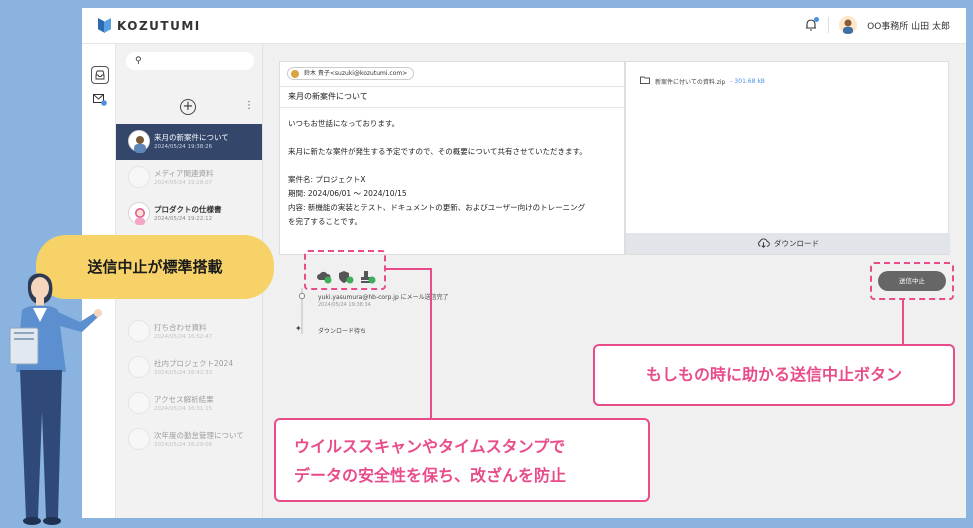 Image resolution: width=973 pixels, height=528 pixels. What do you see at coordinates (462, 460) in the screenshot?
I see `security-callout: ウイルススキャンやタイムスタンプで データの安全性を保ち、改ざんを防止` at bounding box center [462, 460].